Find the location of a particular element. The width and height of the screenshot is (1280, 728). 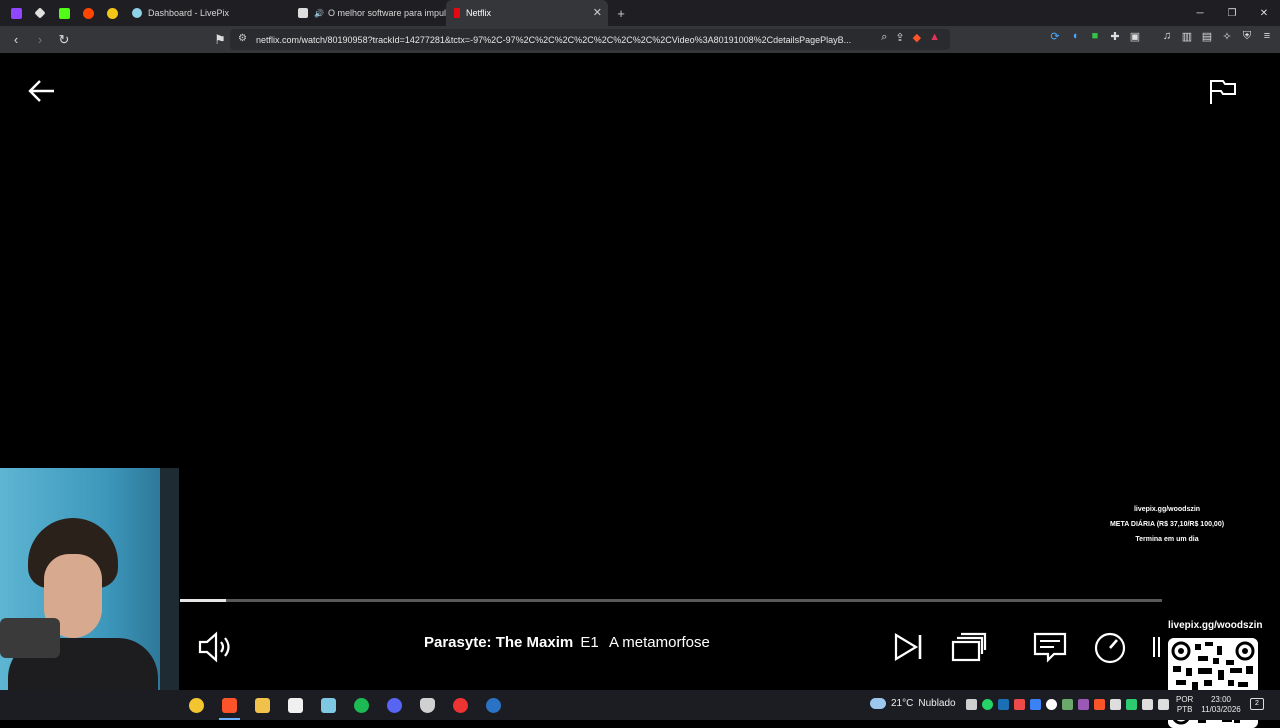

netflix-icon is located at coordinates (457, 13).